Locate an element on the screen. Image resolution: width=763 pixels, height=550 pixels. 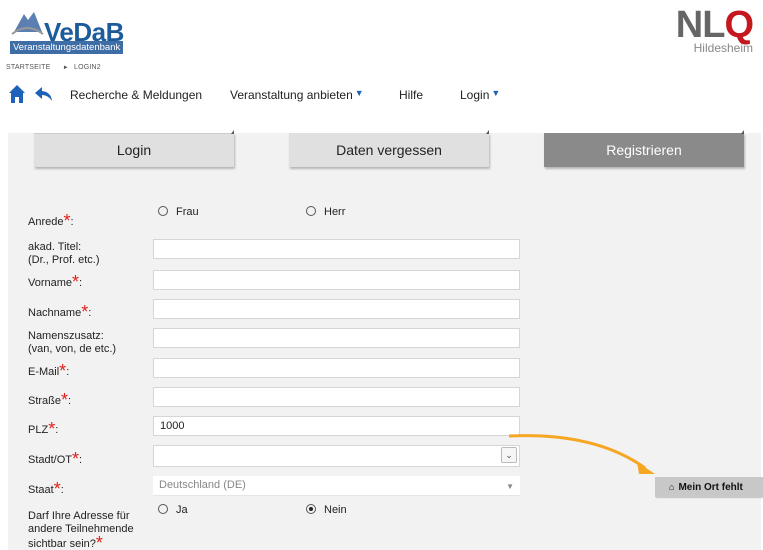
anrede-radio-herr: Herr is located at coordinates (325, 212).